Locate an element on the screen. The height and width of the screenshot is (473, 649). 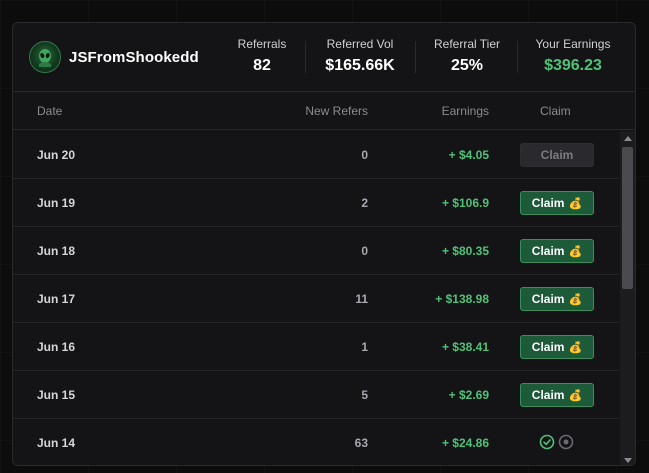
table-row: Jun 14 63 + $24.86 is located at coordinates (316, 442).